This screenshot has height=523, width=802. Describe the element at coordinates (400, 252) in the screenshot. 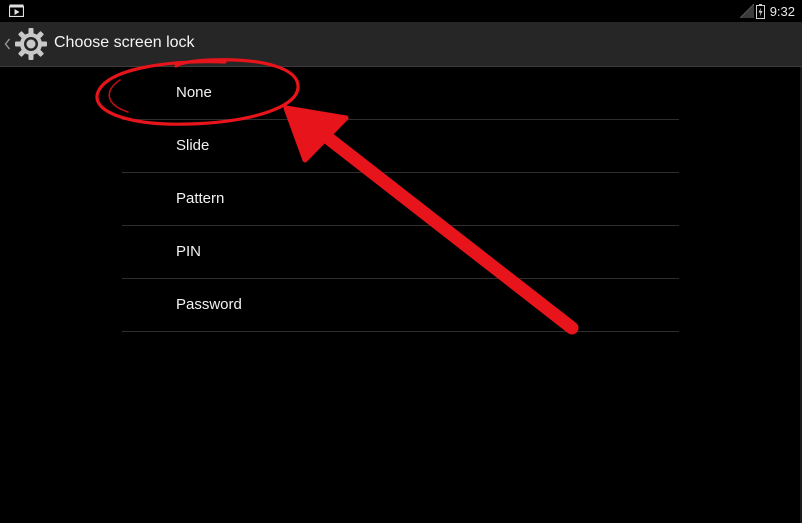

I see `lock-option-pin: PIN` at that location.